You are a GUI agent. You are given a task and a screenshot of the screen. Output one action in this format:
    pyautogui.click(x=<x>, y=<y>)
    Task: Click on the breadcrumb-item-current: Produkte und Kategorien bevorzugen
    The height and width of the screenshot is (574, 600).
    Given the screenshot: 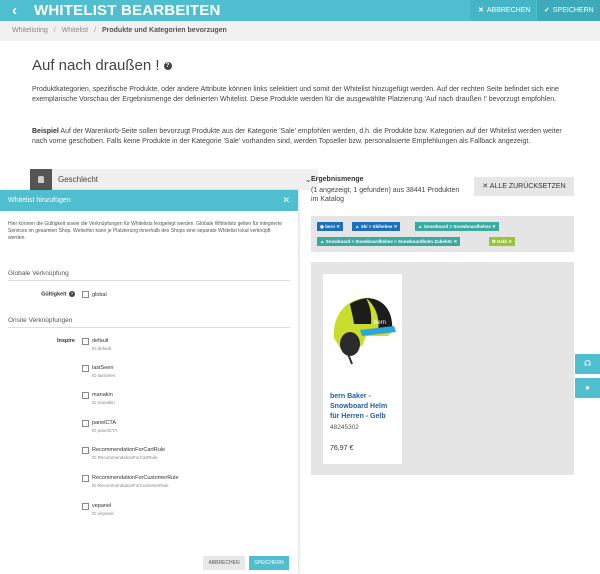 What is the action you would take?
    pyautogui.click(x=164, y=30)
    